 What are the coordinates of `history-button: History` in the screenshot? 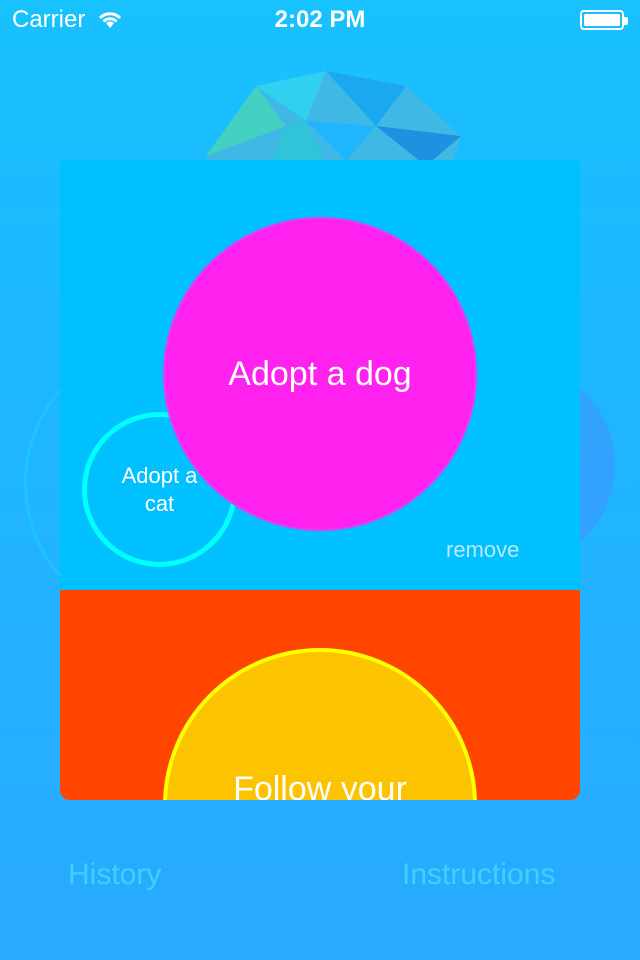 It's located at (114, 875).